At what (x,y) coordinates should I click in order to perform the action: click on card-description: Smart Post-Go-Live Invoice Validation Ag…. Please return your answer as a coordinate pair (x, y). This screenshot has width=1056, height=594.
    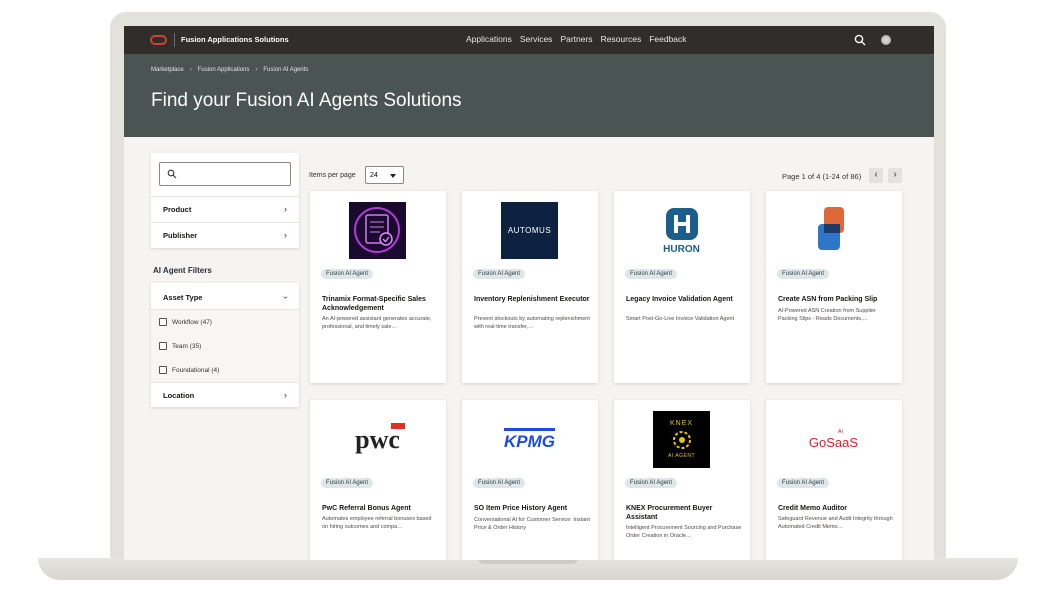
    Looking at the image, I should click on (680, 319).